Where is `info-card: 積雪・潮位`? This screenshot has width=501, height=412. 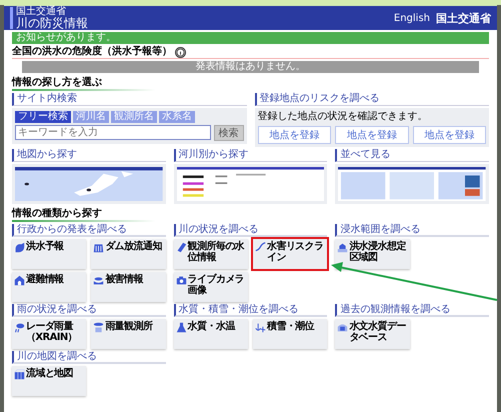
info-card: 積雪・潮位 is located at coordinates (290, 334).